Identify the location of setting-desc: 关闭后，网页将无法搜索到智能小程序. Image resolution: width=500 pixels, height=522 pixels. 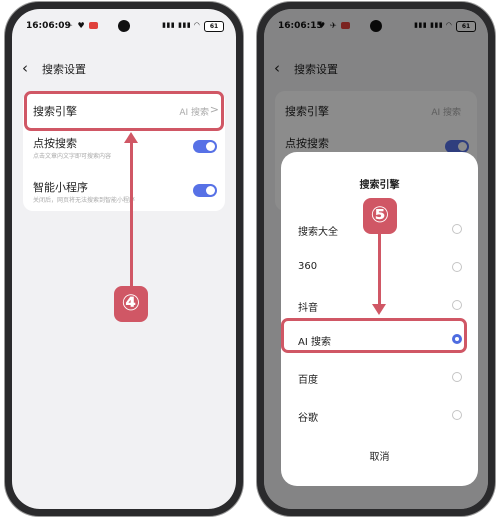
(84, 200).